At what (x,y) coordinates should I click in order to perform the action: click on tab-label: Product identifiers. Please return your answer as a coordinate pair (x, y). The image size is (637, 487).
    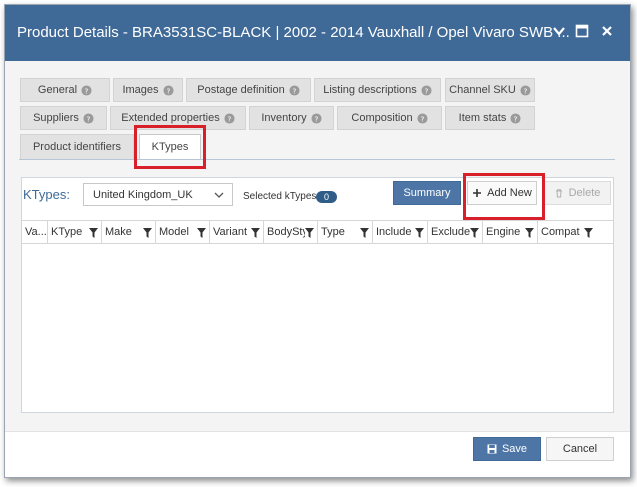
    Looking at the image, I should click on (77, 147).